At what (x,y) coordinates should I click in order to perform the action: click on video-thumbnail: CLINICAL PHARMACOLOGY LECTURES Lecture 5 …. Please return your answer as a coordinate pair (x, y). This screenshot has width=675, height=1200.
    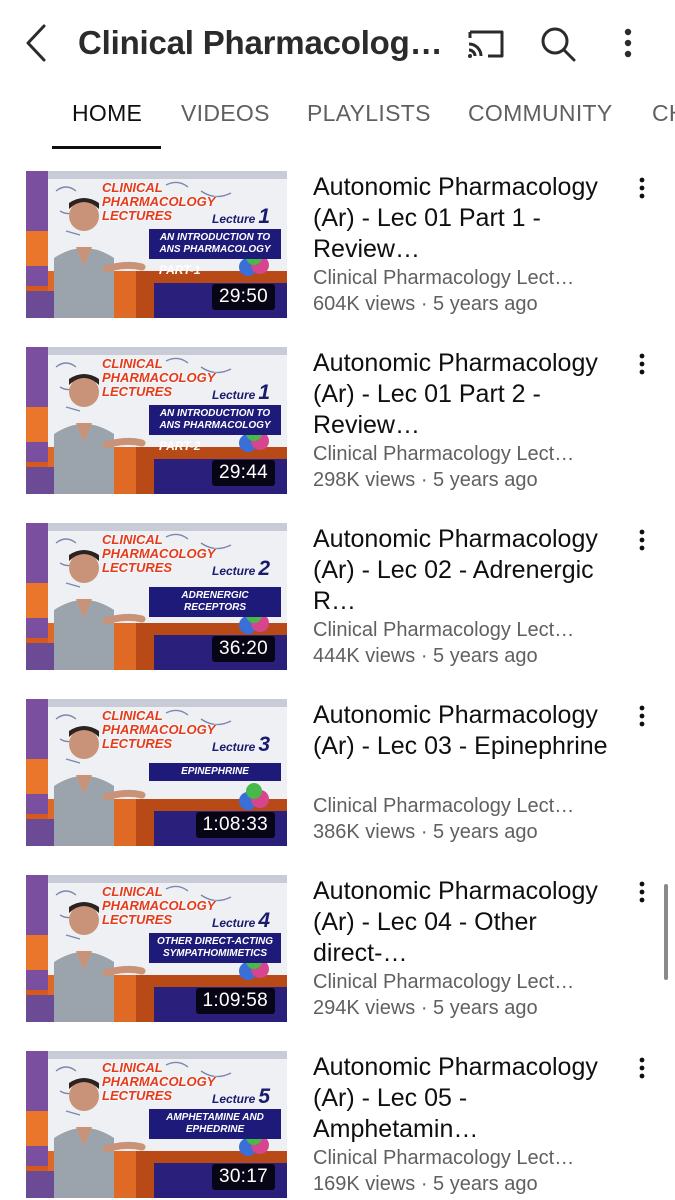
    Looking at the image, I should click on (156, 1124).